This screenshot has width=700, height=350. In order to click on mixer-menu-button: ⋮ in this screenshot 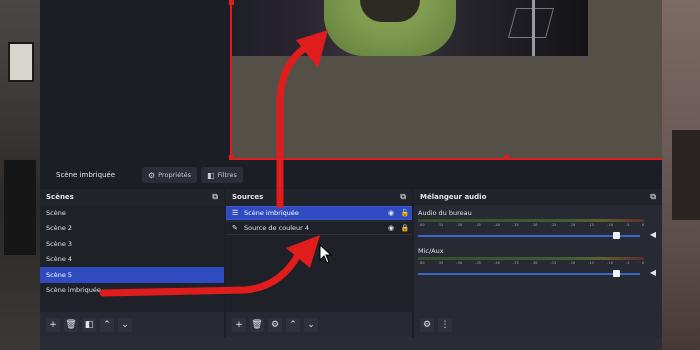, I will do `click(445, 325)`.